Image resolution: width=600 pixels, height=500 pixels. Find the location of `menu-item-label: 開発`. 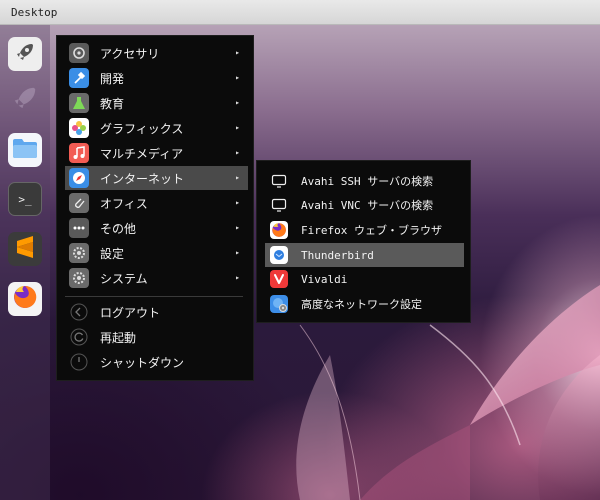

menu-item-label: 開発 is located at coordinates (112, 78).